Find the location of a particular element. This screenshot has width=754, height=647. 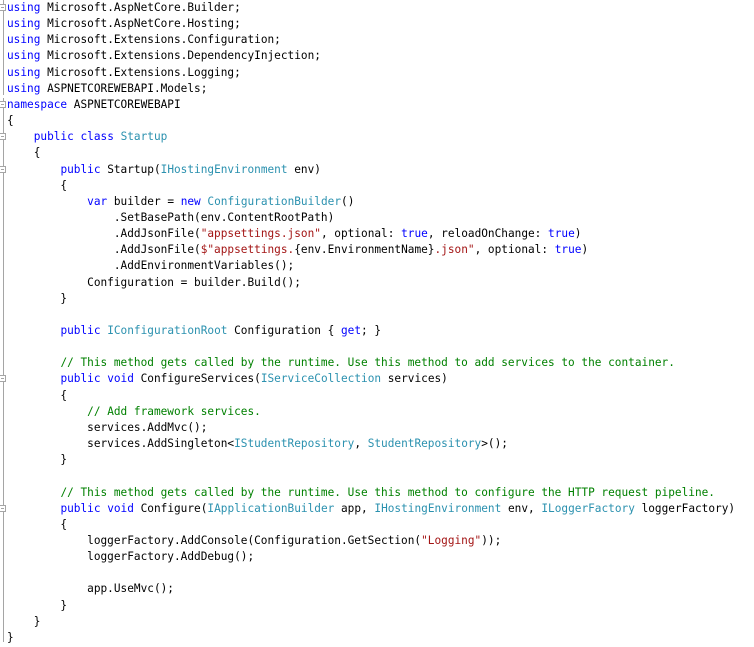

keyword-token: class is located at coordinates (97, 137).